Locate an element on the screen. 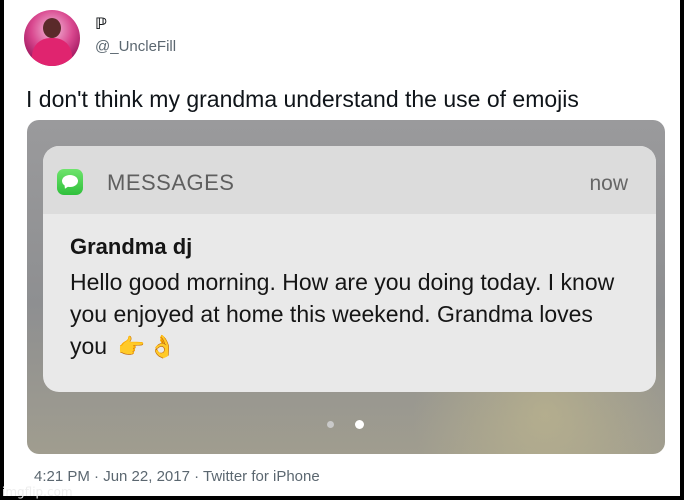  page-dot-2-active is located at coordinates (359, 424).